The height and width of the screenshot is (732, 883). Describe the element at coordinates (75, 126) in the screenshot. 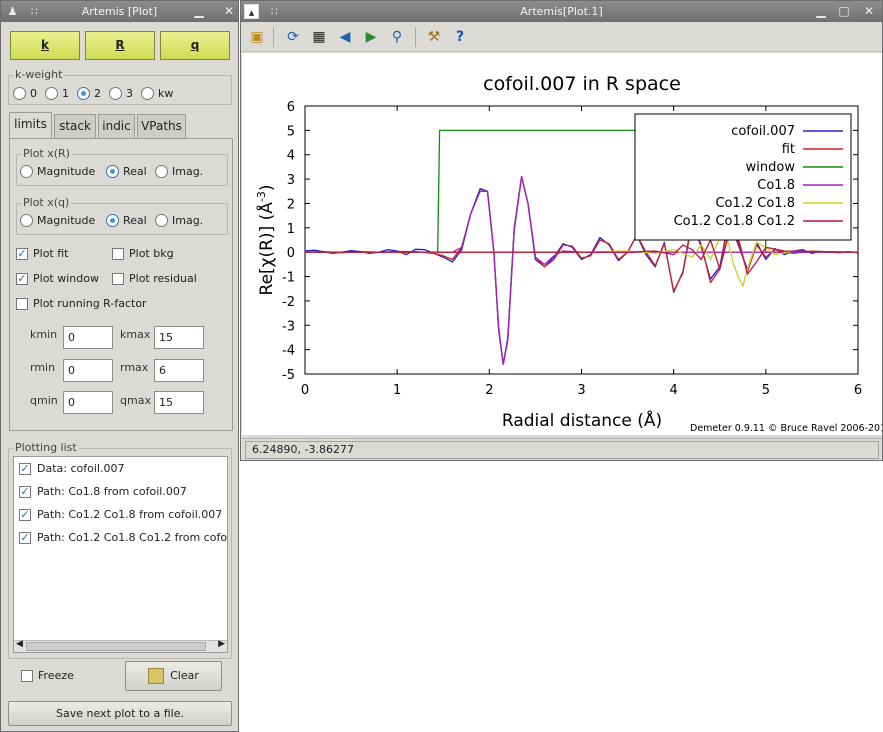

I see `tab-stack: stack` at that location.